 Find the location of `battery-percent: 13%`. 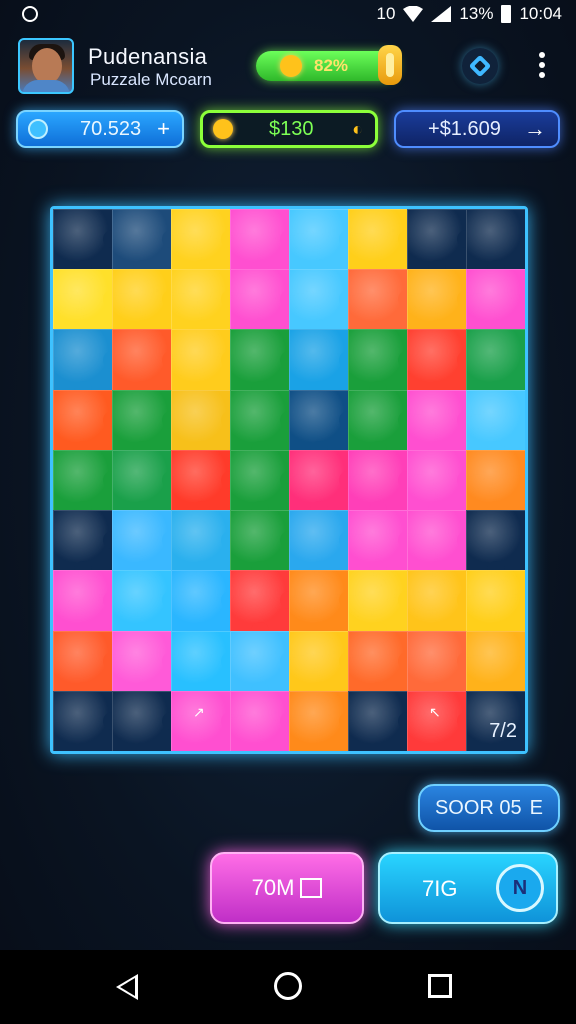

battery-percent: 13% is located at coordinates (476, 13).